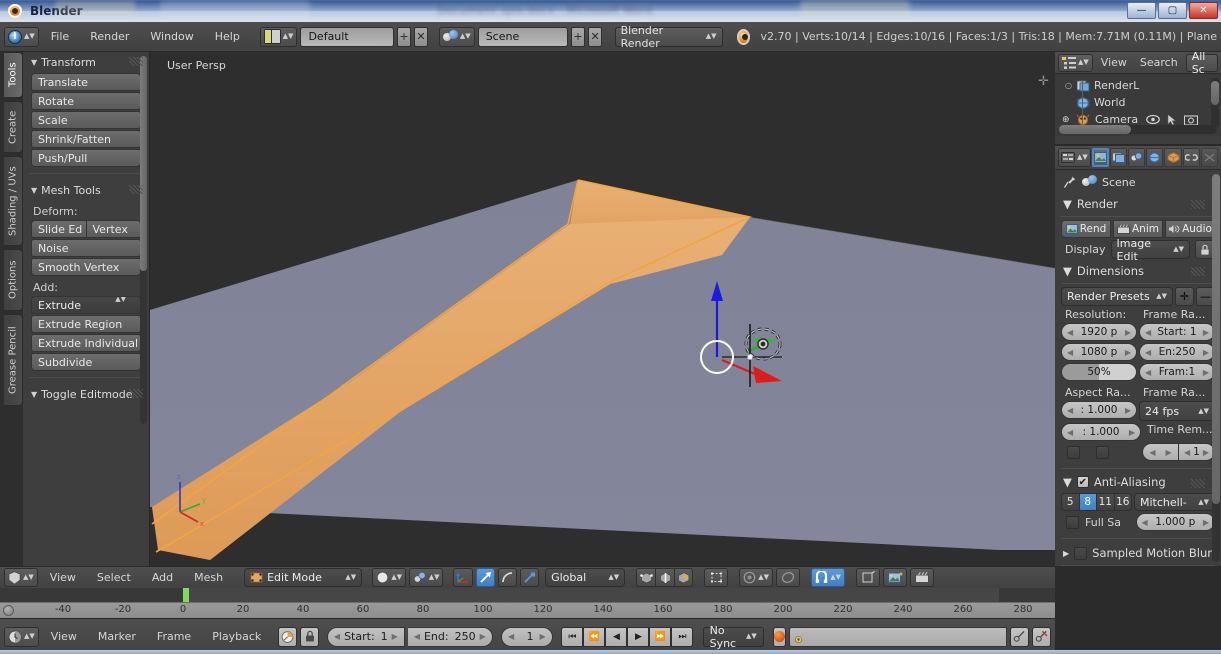  Describe the element at coordinates (1138, 229) in the screenshot. I see `render-animation-button: Anim` at that location.